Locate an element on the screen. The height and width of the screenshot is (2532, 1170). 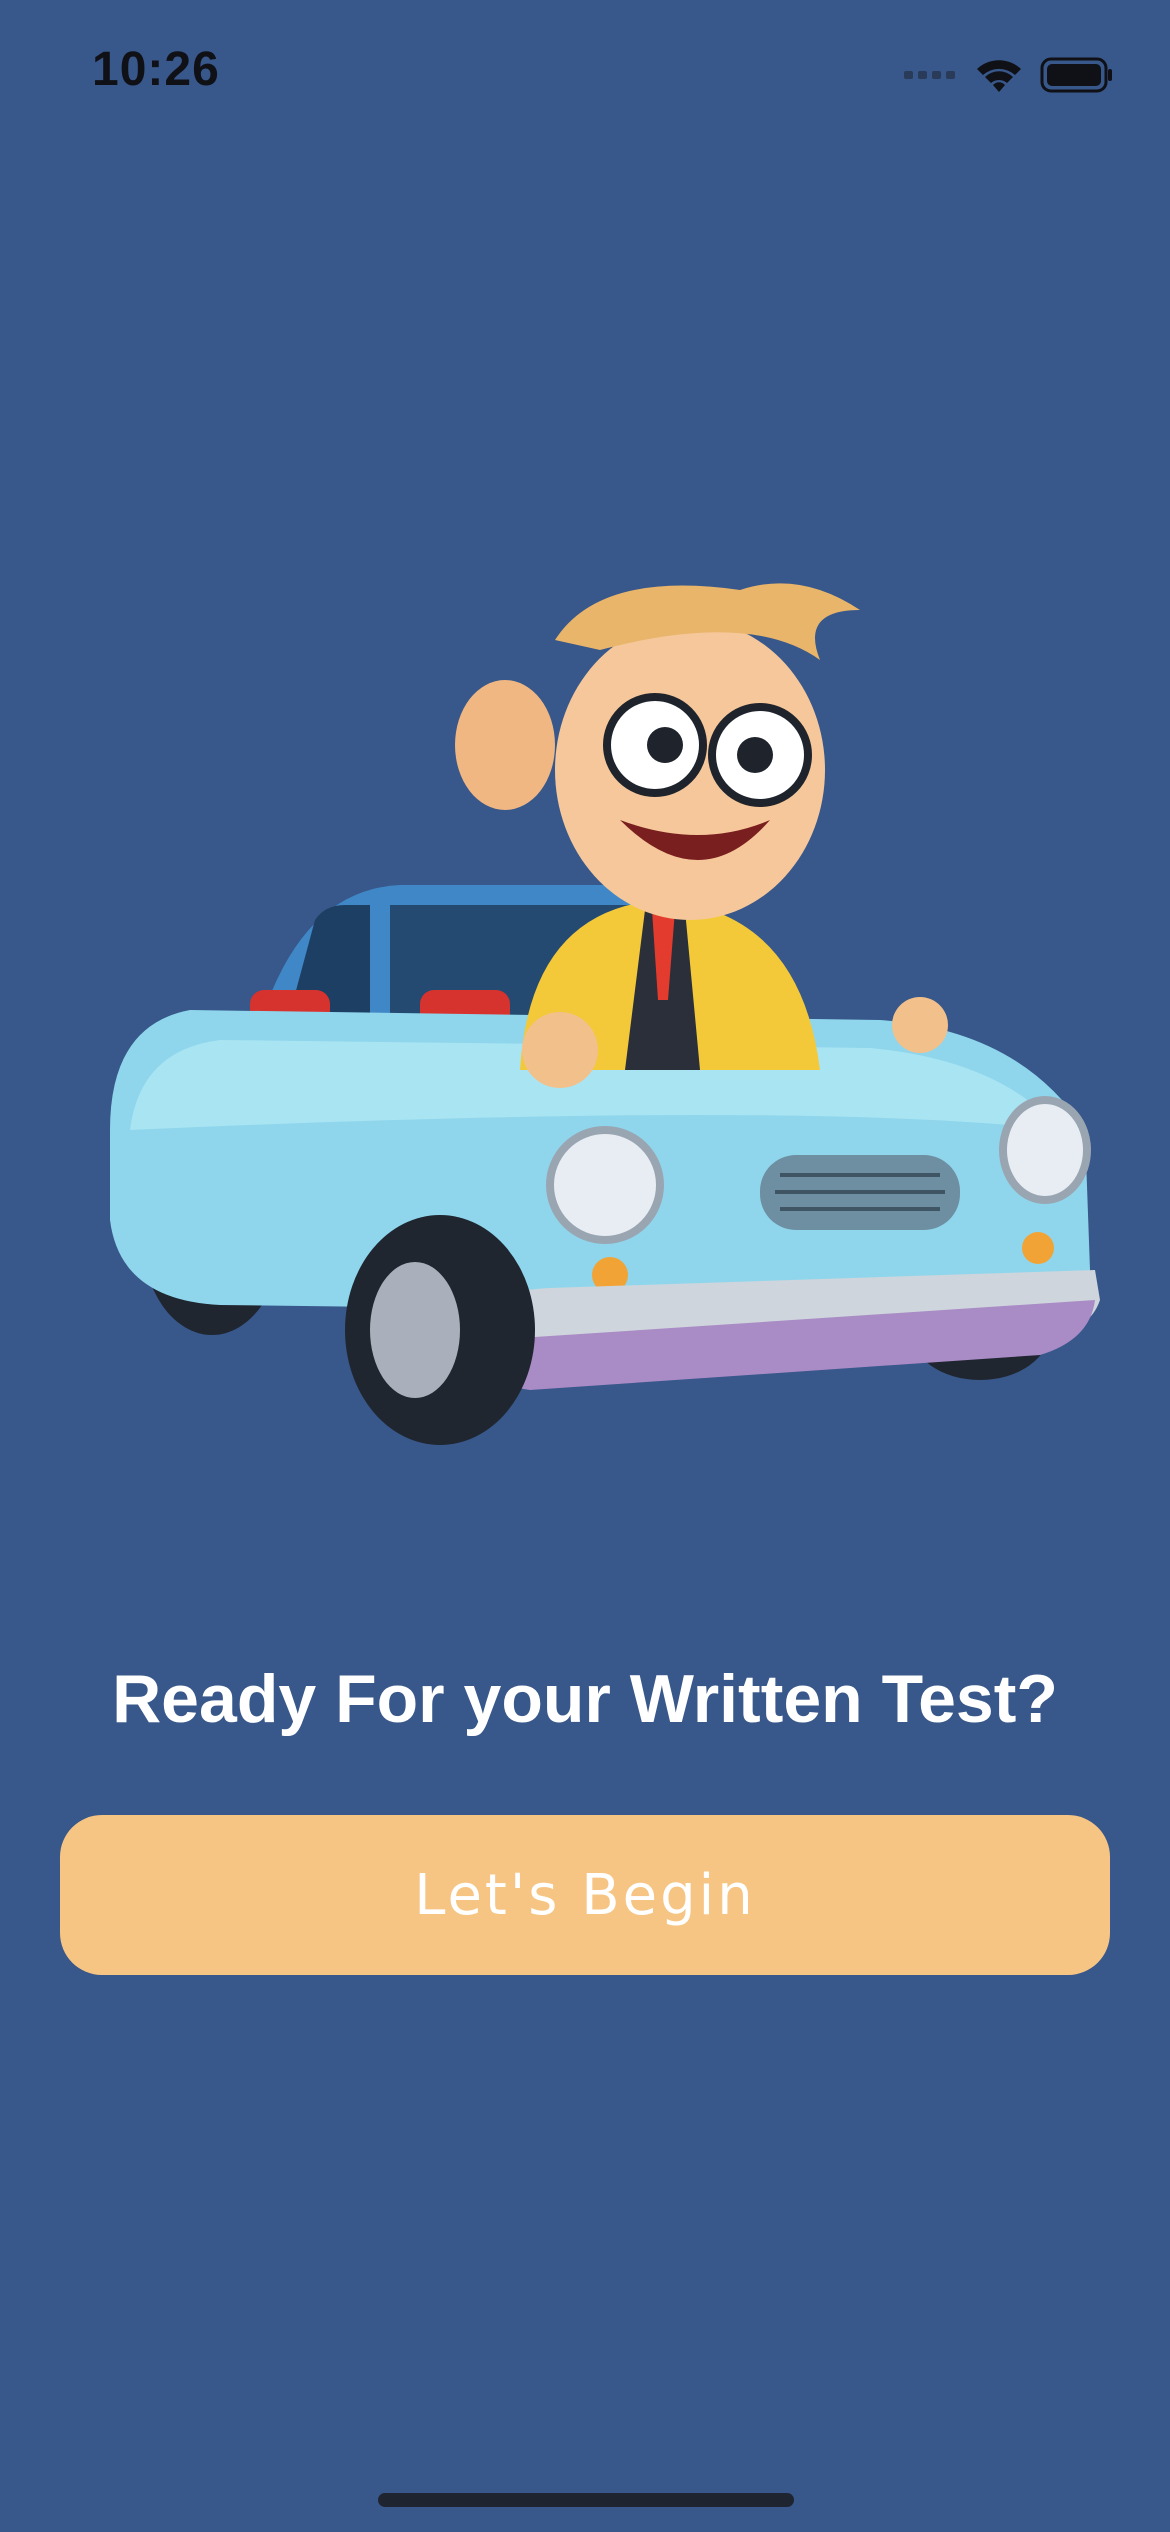
battery-icon is located at coordinates (1076, 75).